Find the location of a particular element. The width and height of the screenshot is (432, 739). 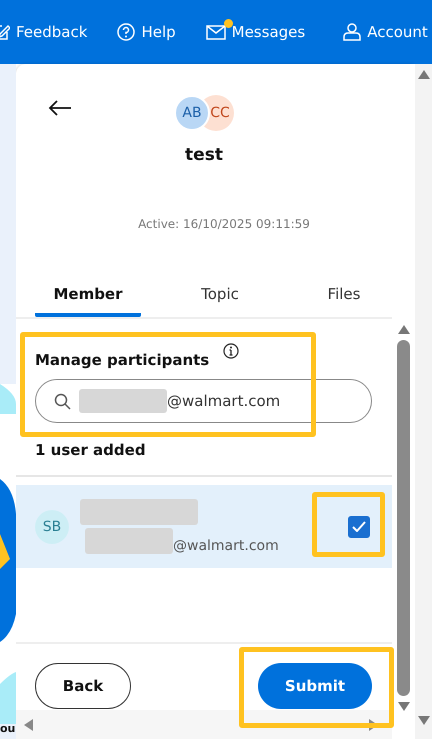

checkbox is located at coordinates (359, 527).